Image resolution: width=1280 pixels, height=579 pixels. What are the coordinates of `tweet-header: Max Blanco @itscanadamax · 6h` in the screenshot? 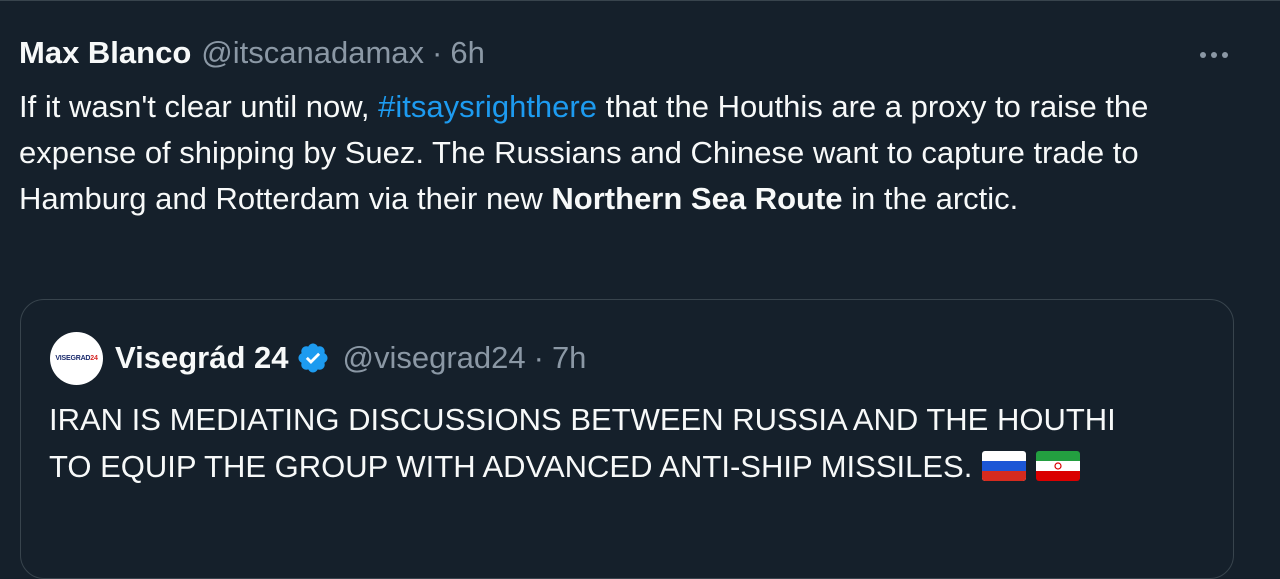 It's located at (252, 53).